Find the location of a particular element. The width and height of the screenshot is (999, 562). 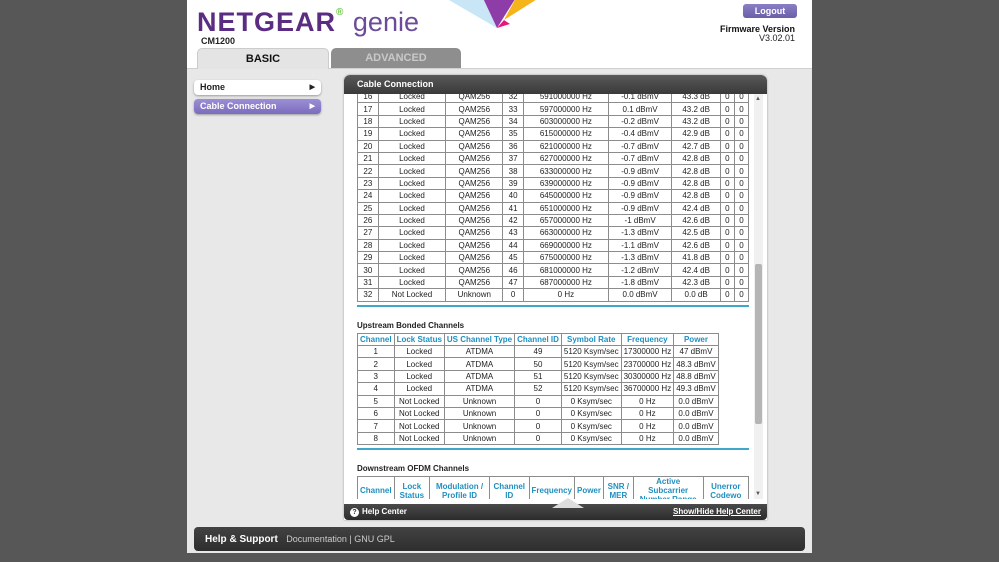

table-cell: 33 is located at coordinates (513, 109).